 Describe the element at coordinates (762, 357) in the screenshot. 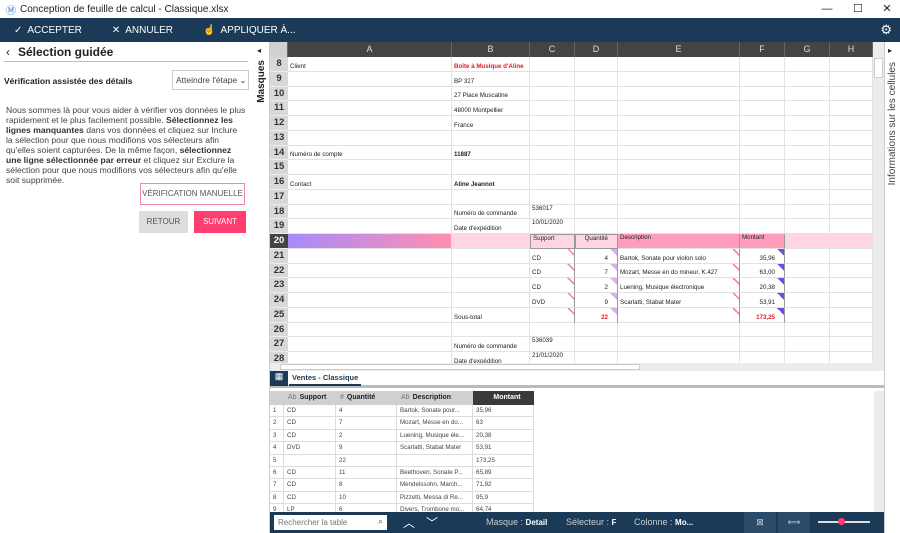

I see `cell-F28` at that location.